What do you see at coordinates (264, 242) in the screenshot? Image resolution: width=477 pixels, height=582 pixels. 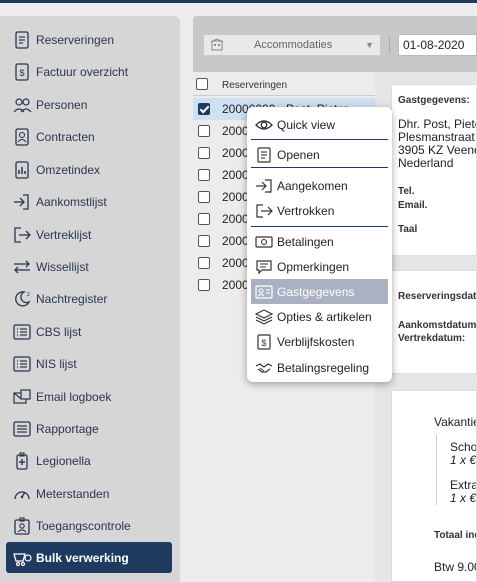 I see `money-icon` at bounding box center [264, 242].